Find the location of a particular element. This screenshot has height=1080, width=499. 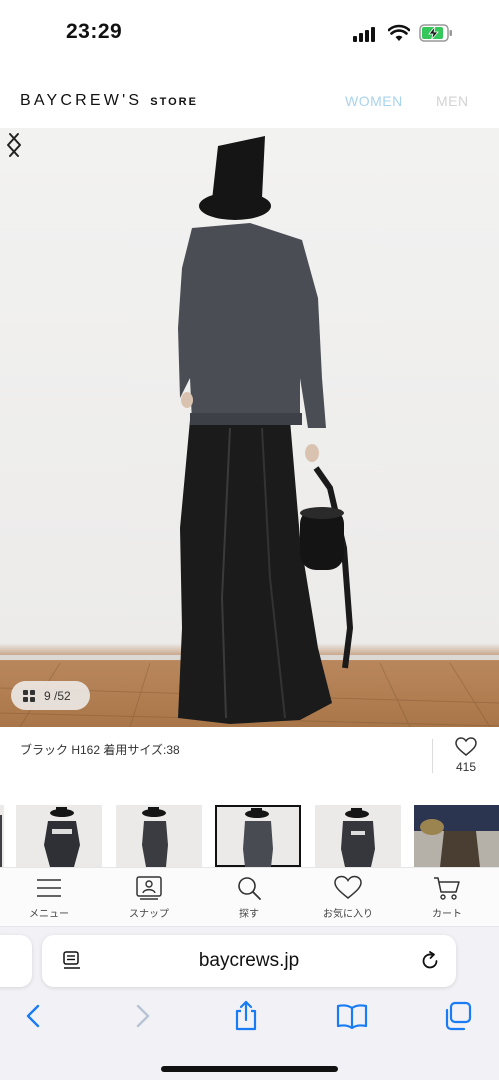

image-counter-badge: 9 /52 is located at coordinates (50, 695).